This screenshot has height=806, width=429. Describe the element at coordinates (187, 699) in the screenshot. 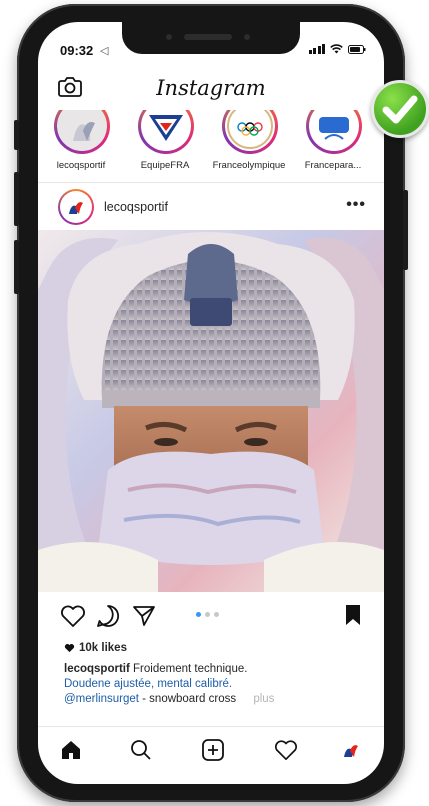

I see `caption-rest: - snowboard cross` at that location.